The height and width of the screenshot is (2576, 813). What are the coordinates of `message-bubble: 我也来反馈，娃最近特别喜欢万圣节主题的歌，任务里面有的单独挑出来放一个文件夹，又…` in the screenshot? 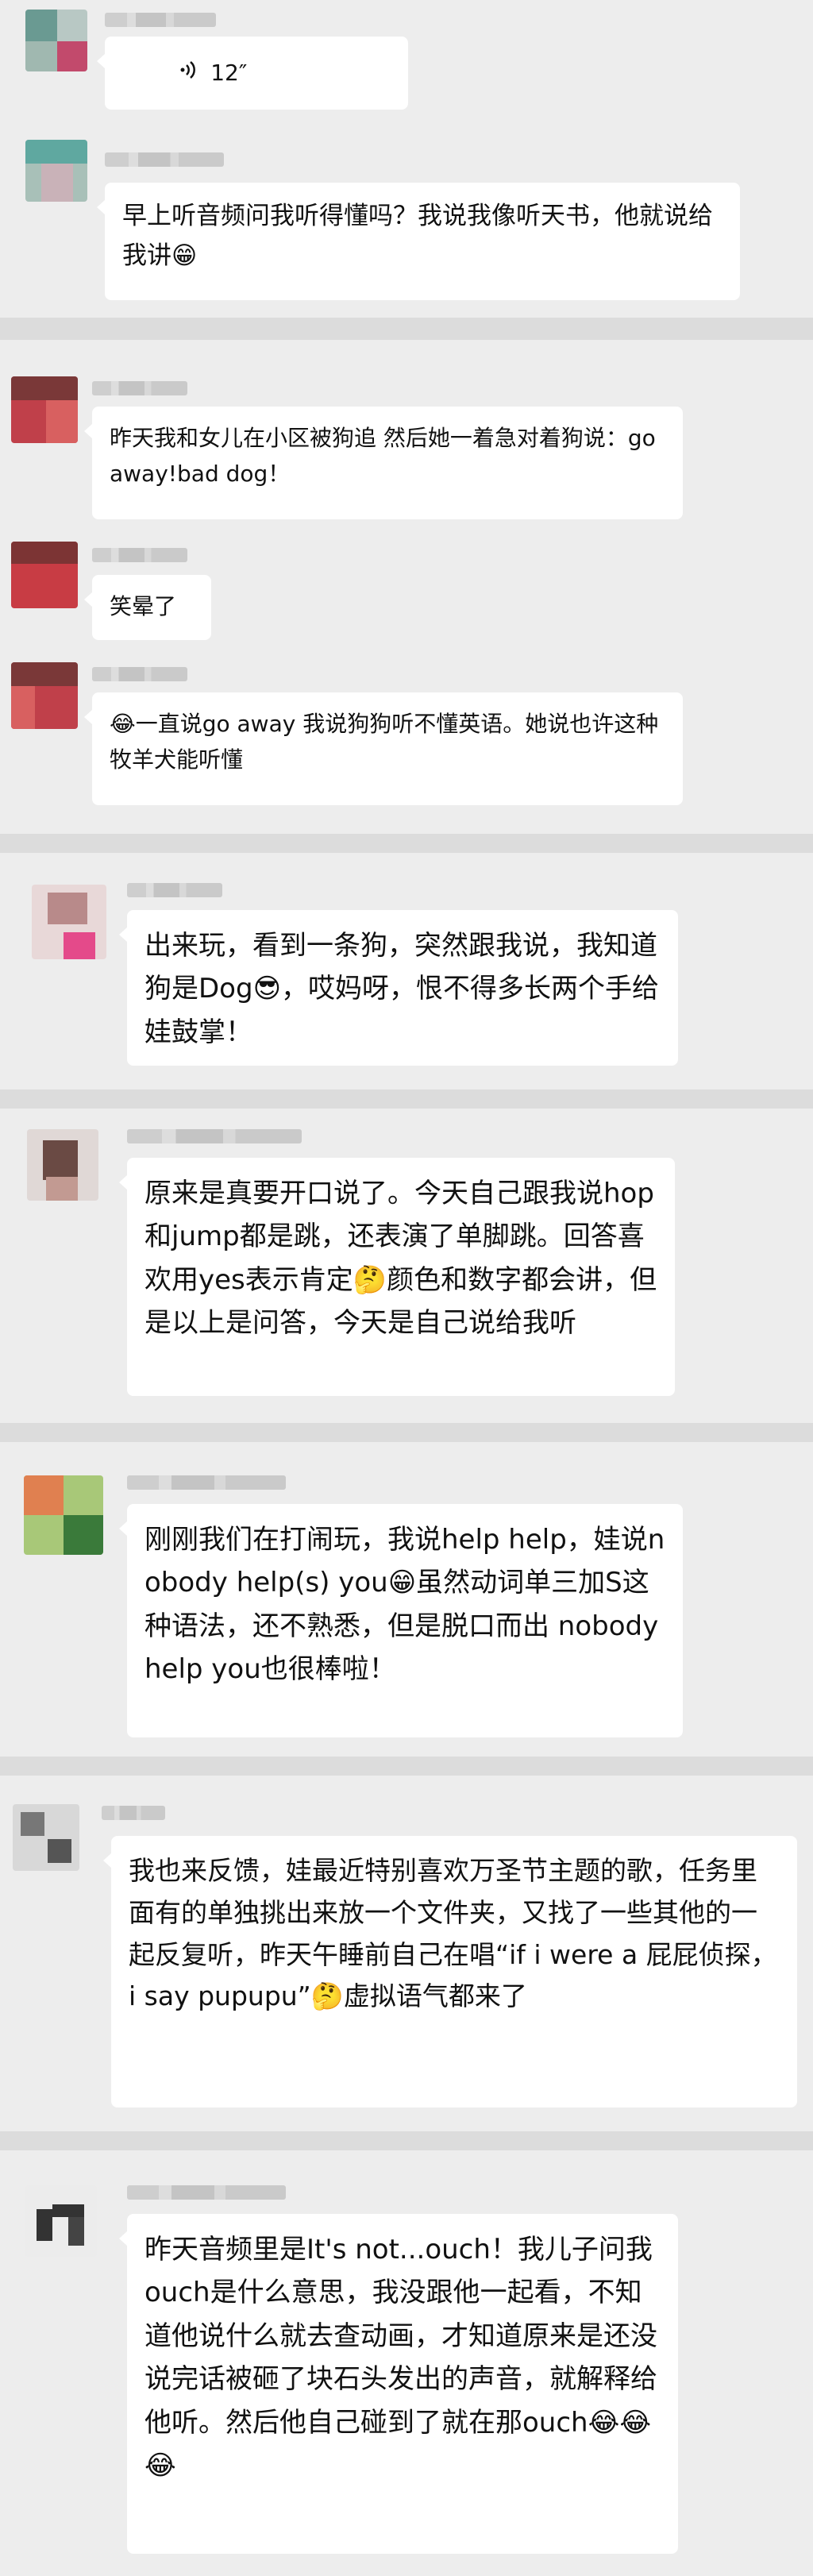 It's located at (450, 1972).